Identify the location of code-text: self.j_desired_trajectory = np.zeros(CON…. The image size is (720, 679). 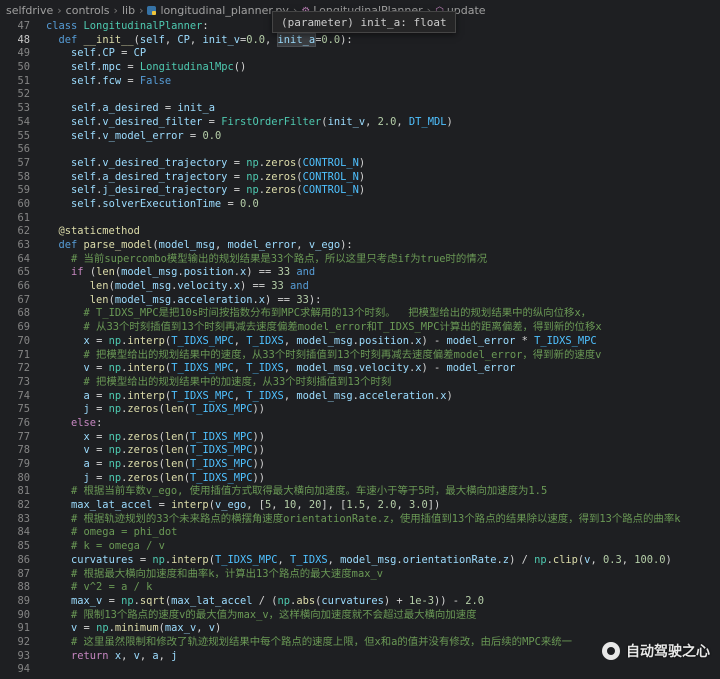
(205, 190).